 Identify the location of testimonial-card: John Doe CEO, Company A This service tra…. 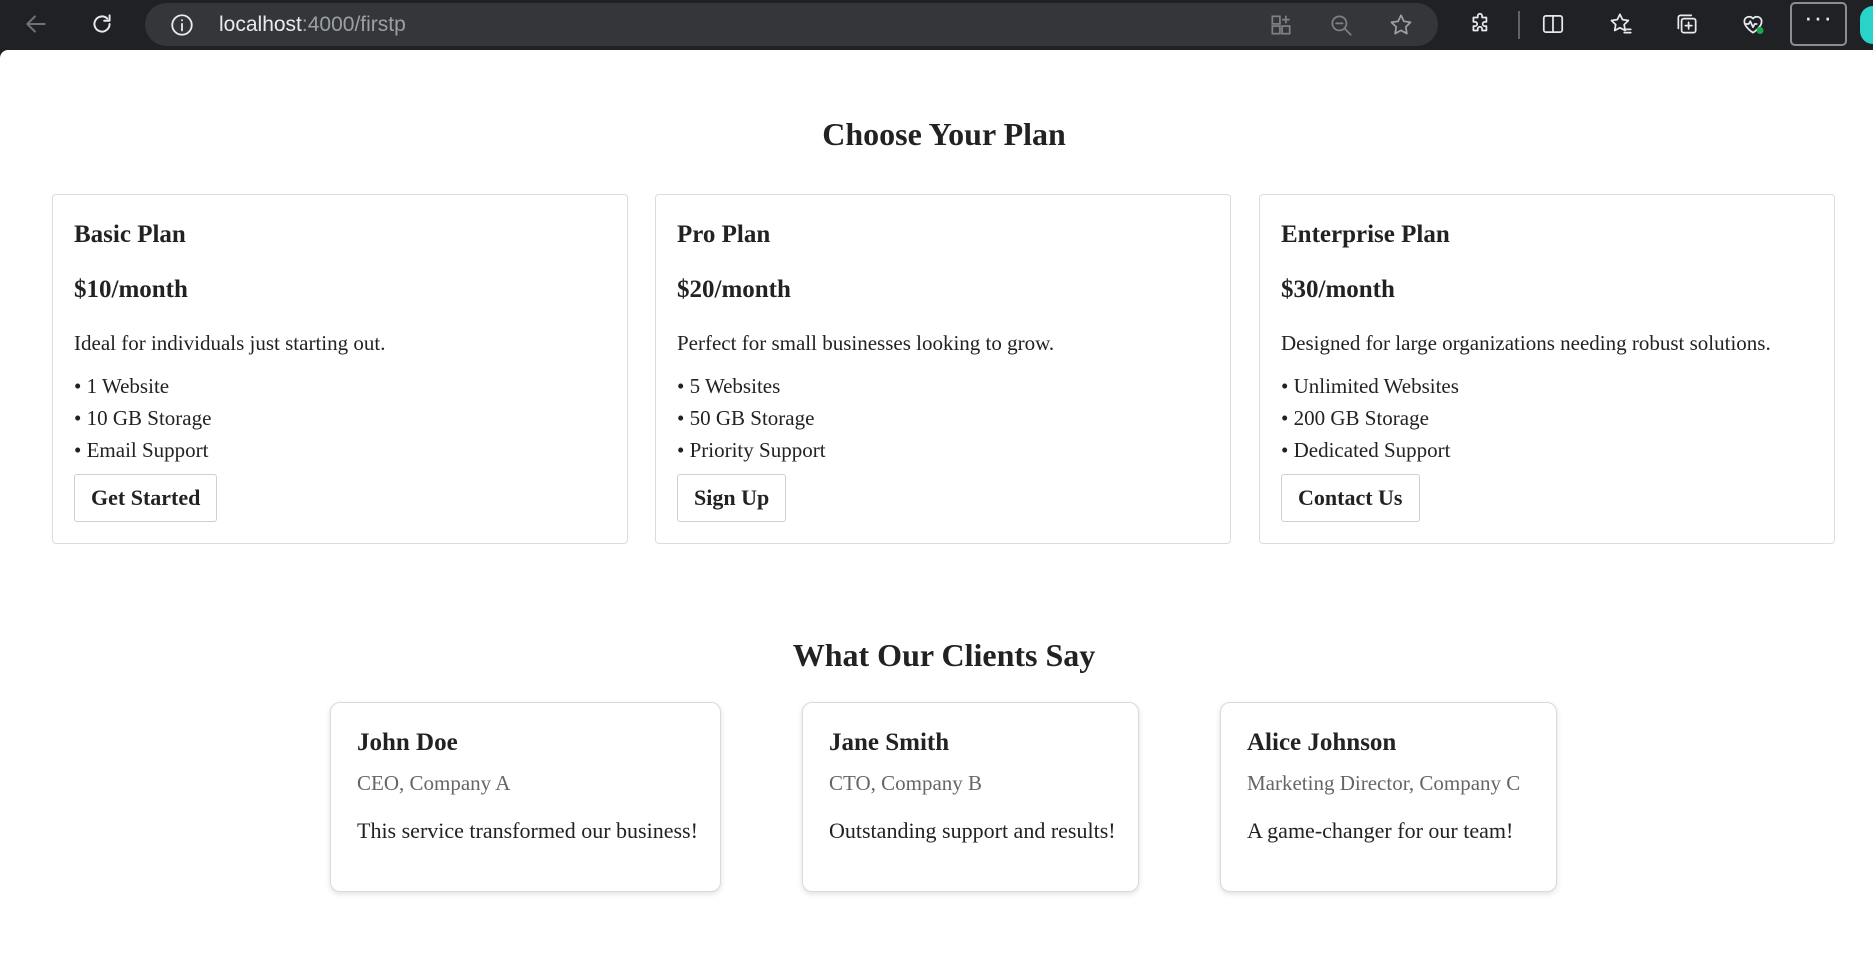
(525, 797).